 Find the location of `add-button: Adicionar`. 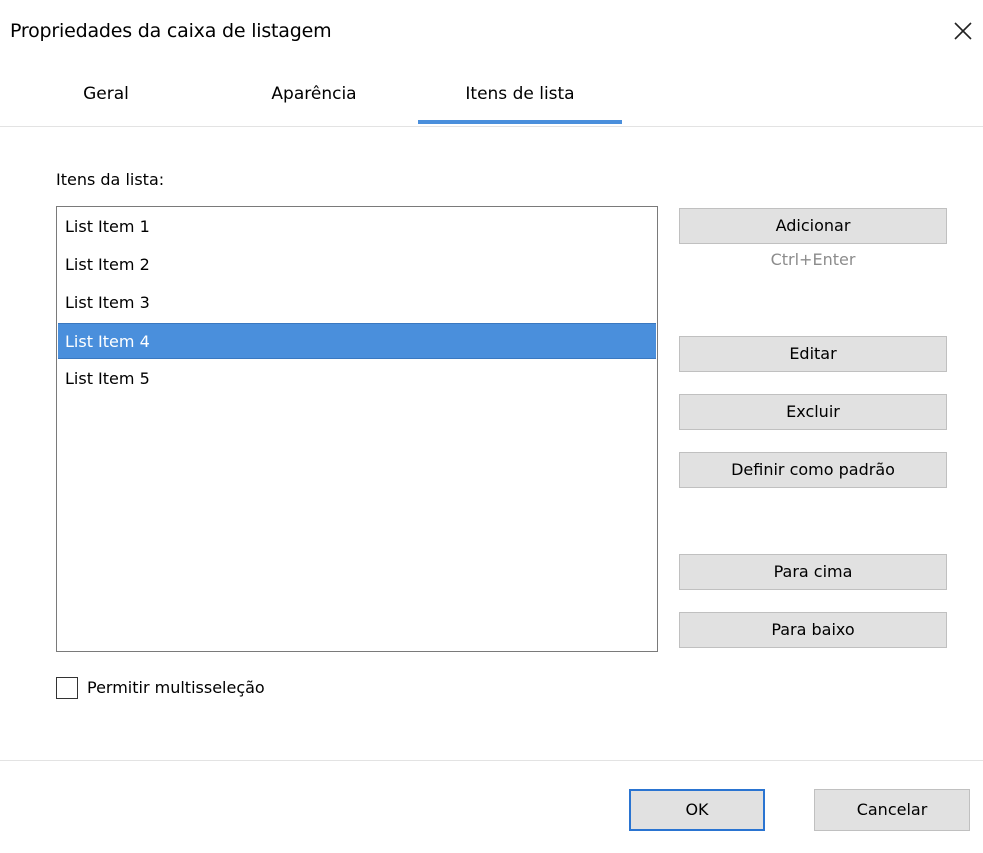

add-button: Adicionar is located at coordinates (813, 226).